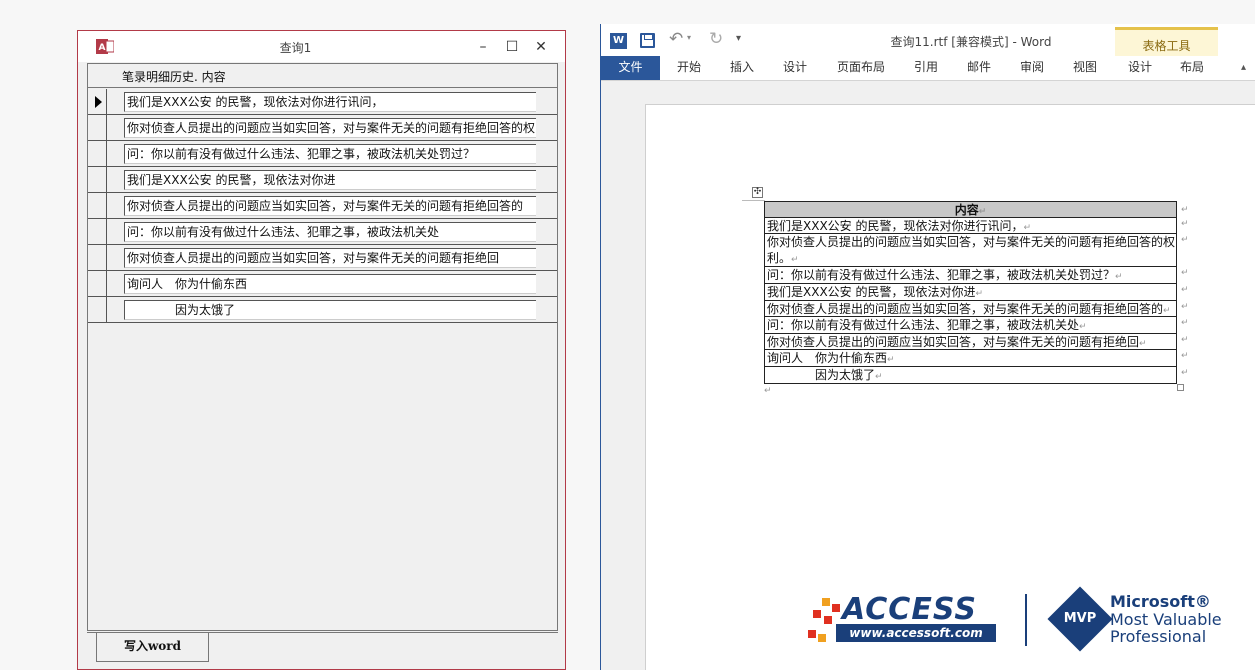 This screenshot has height=670, width=1255. I want to click on table-header-cell: 内容↵, so click(970, 210).